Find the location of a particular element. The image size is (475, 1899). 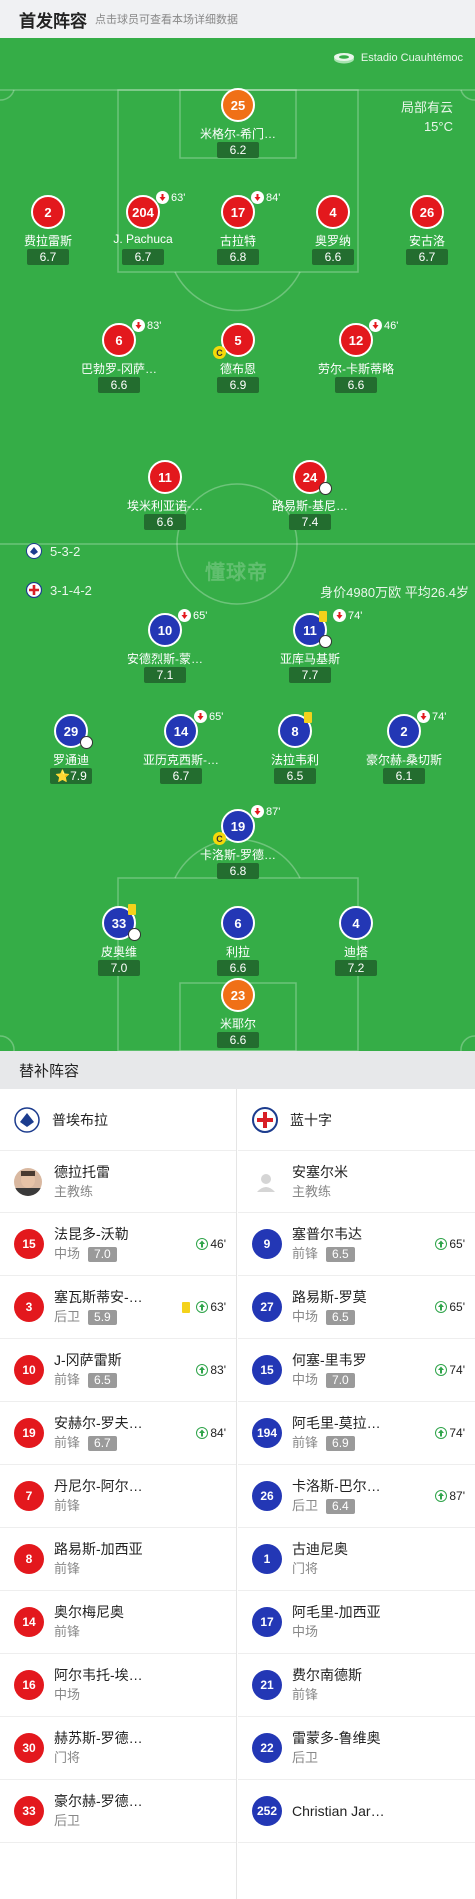

header-hint: 点击球员可查看本场详细数据 is located at coordinates (166, 20).